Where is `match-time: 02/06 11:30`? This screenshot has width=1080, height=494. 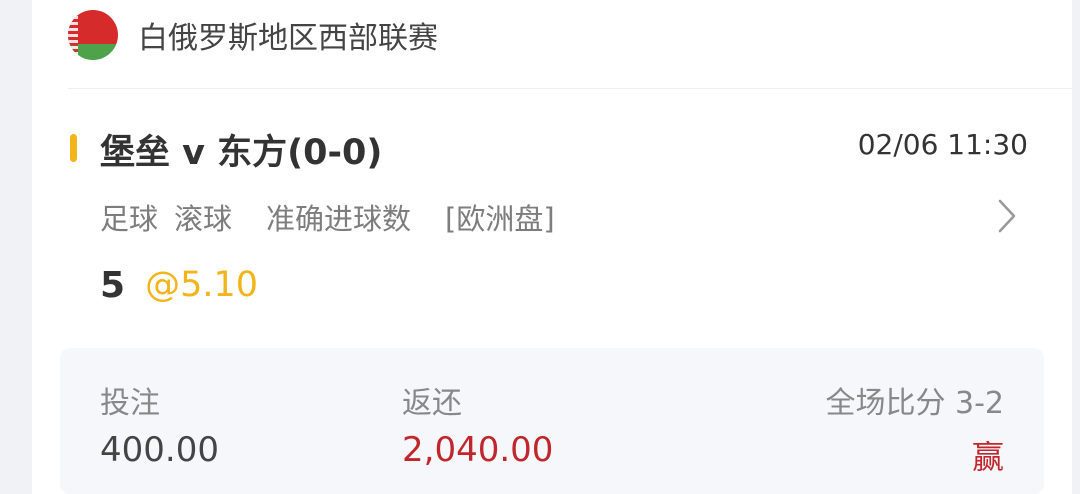
match-time: 02/06 11:30 is located at coordinates (942, 144).